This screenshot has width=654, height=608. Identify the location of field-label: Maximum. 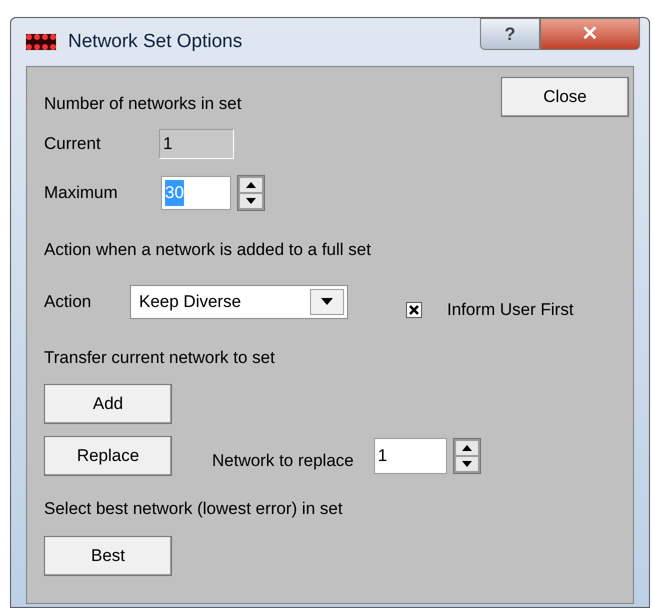
(81, 193).